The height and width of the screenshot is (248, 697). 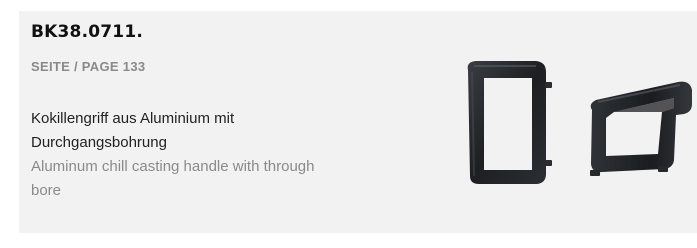 I want to click on handle-perspective-view, so click(x=641, y=128).